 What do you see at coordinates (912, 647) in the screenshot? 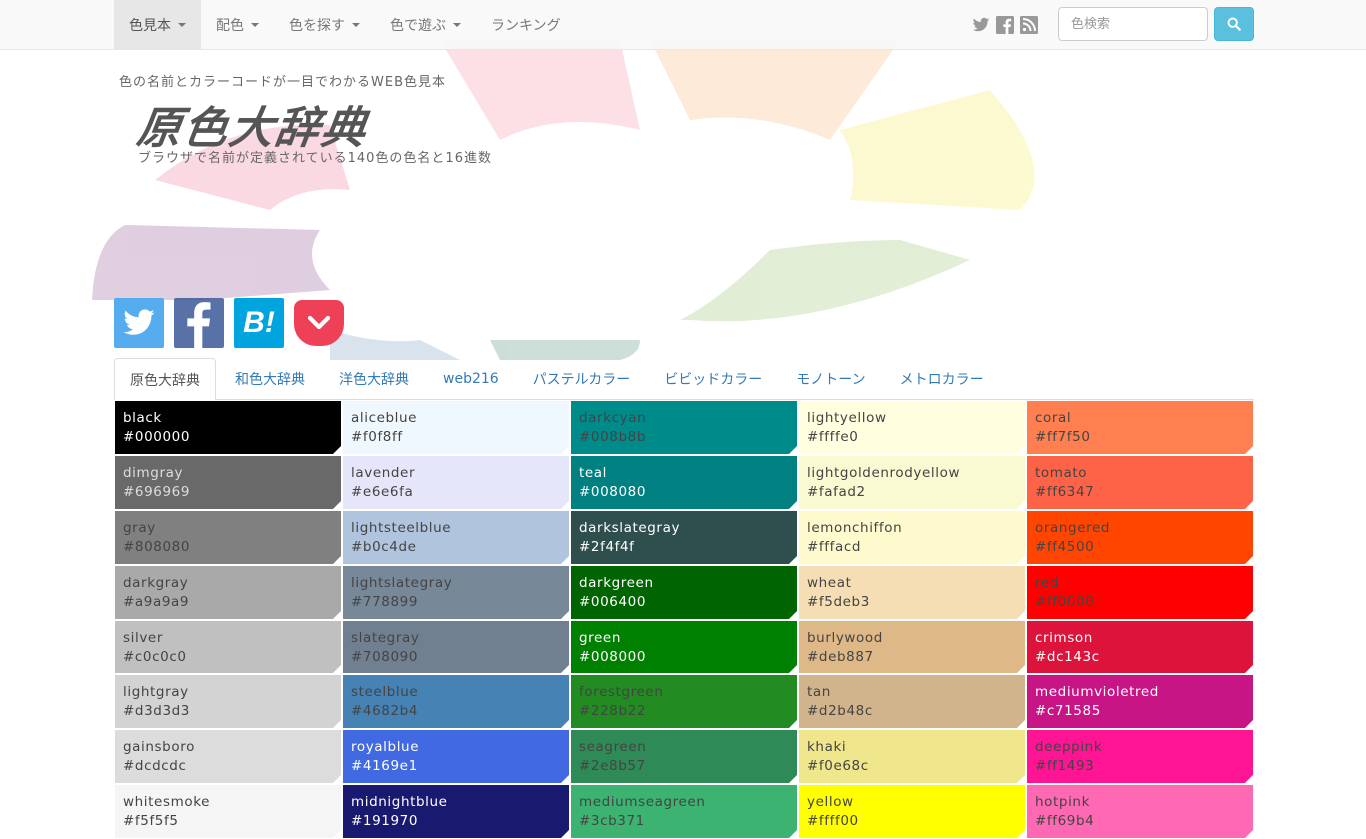
I see `color-swatch-burlywood: burlywood #deb887` at bounding box center [912, 647].